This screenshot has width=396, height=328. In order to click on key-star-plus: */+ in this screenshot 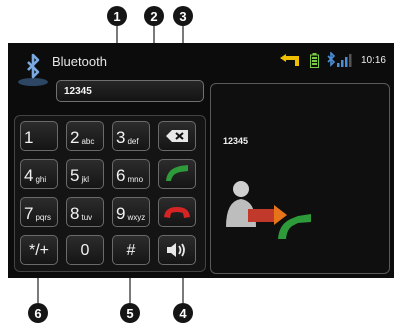, I will do `click(39, 250)`.